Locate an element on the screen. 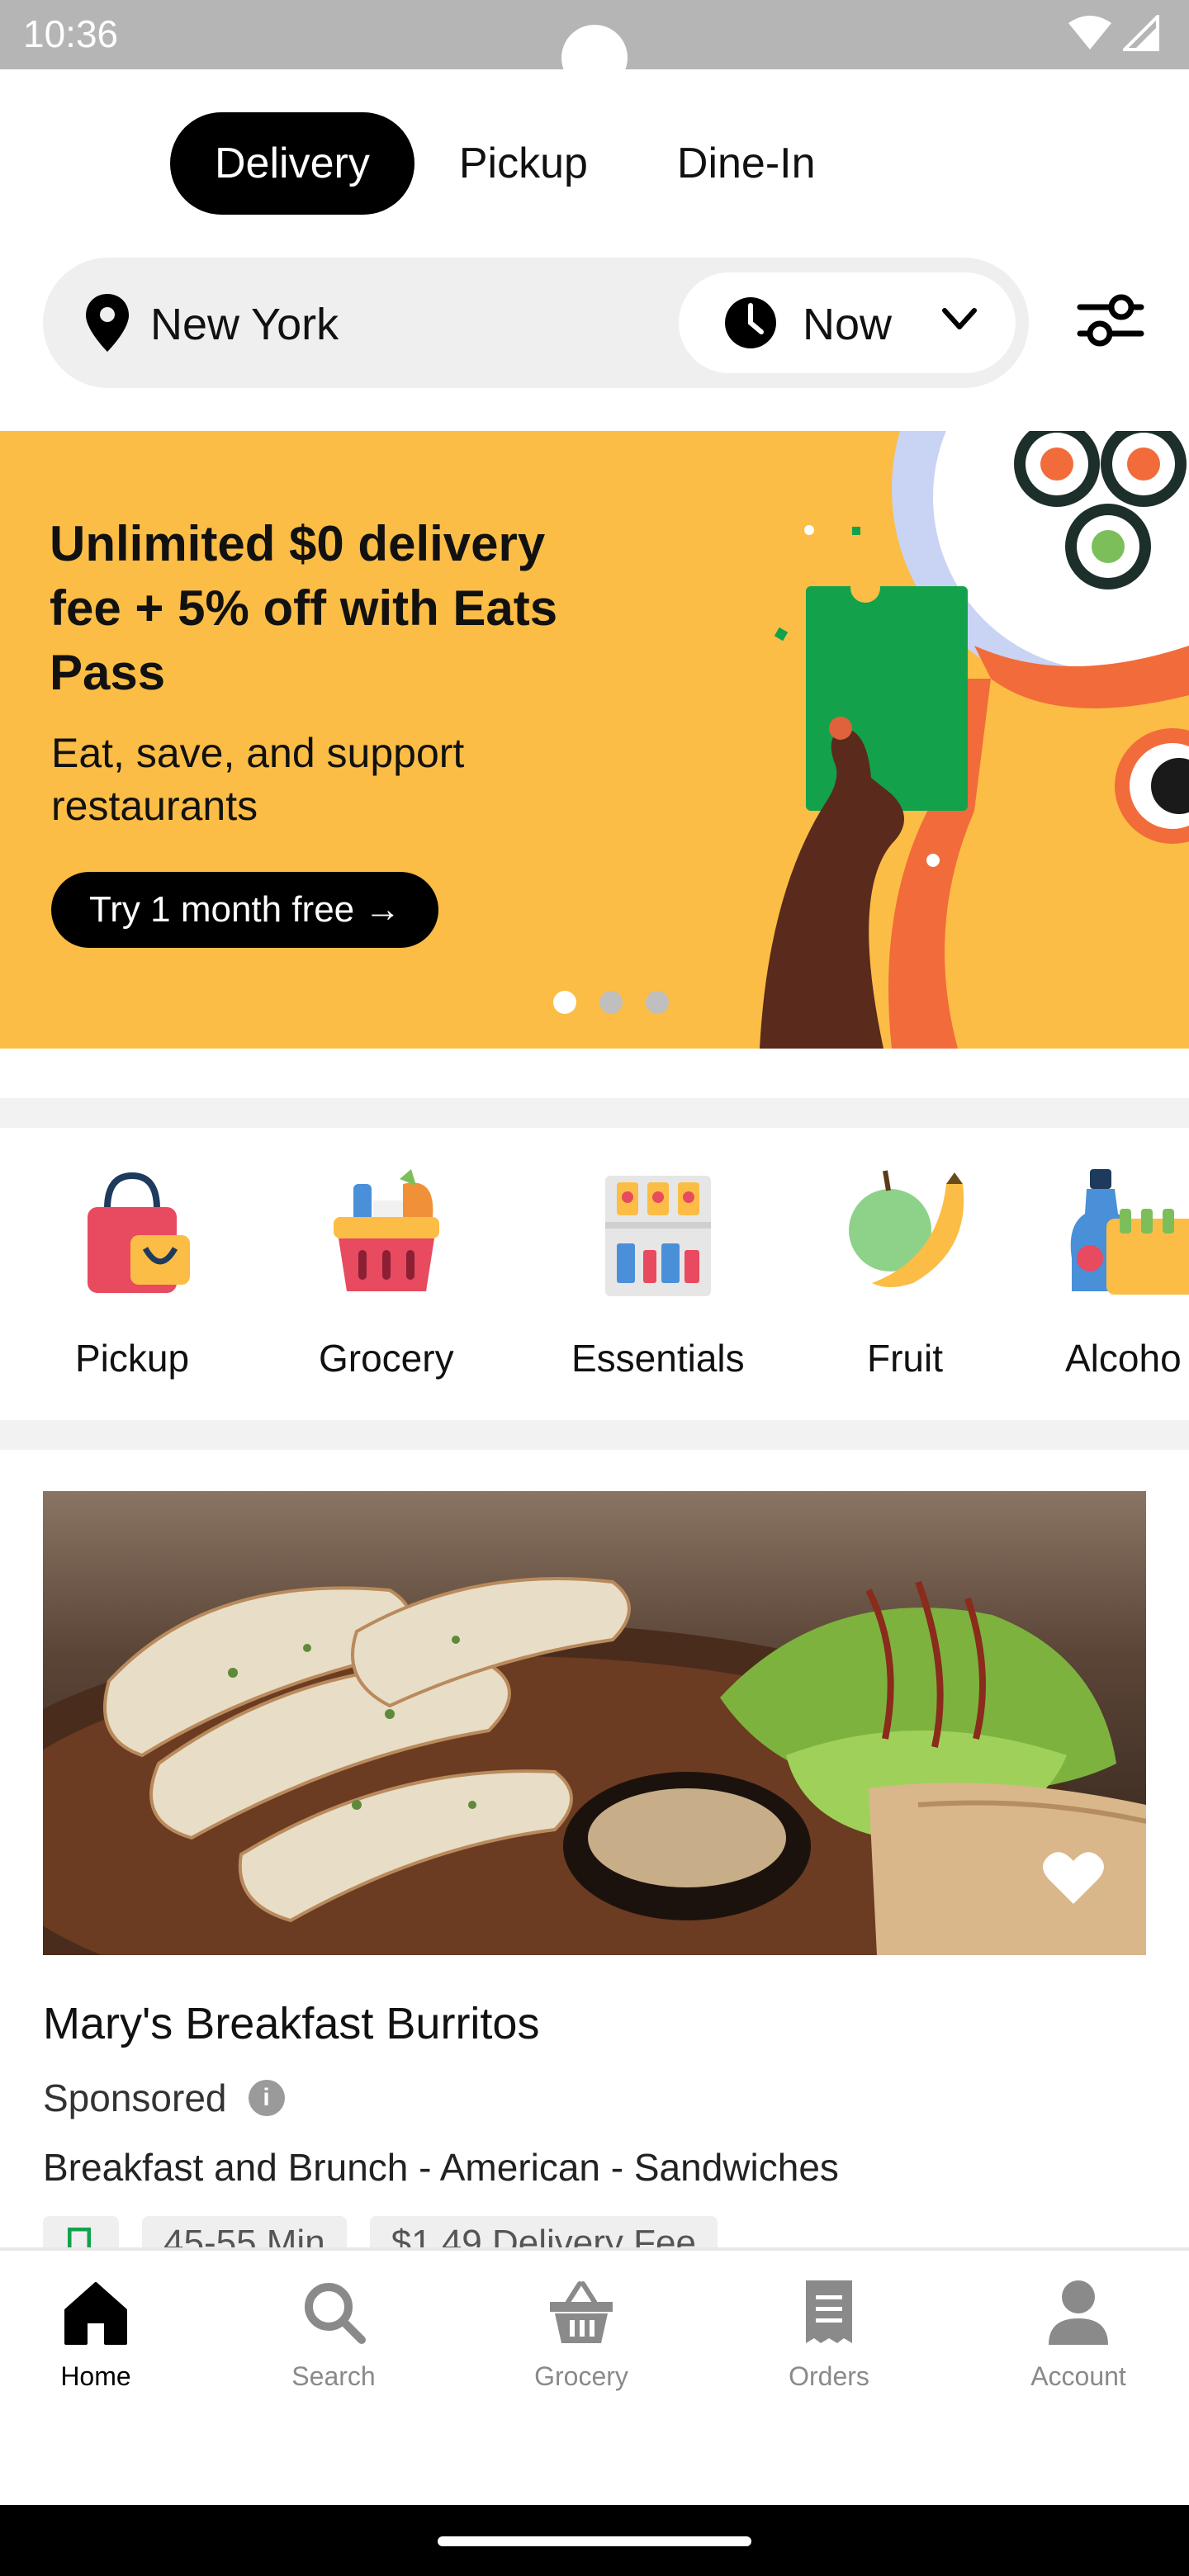  camera-cutout is located at coordinates (594, 58).